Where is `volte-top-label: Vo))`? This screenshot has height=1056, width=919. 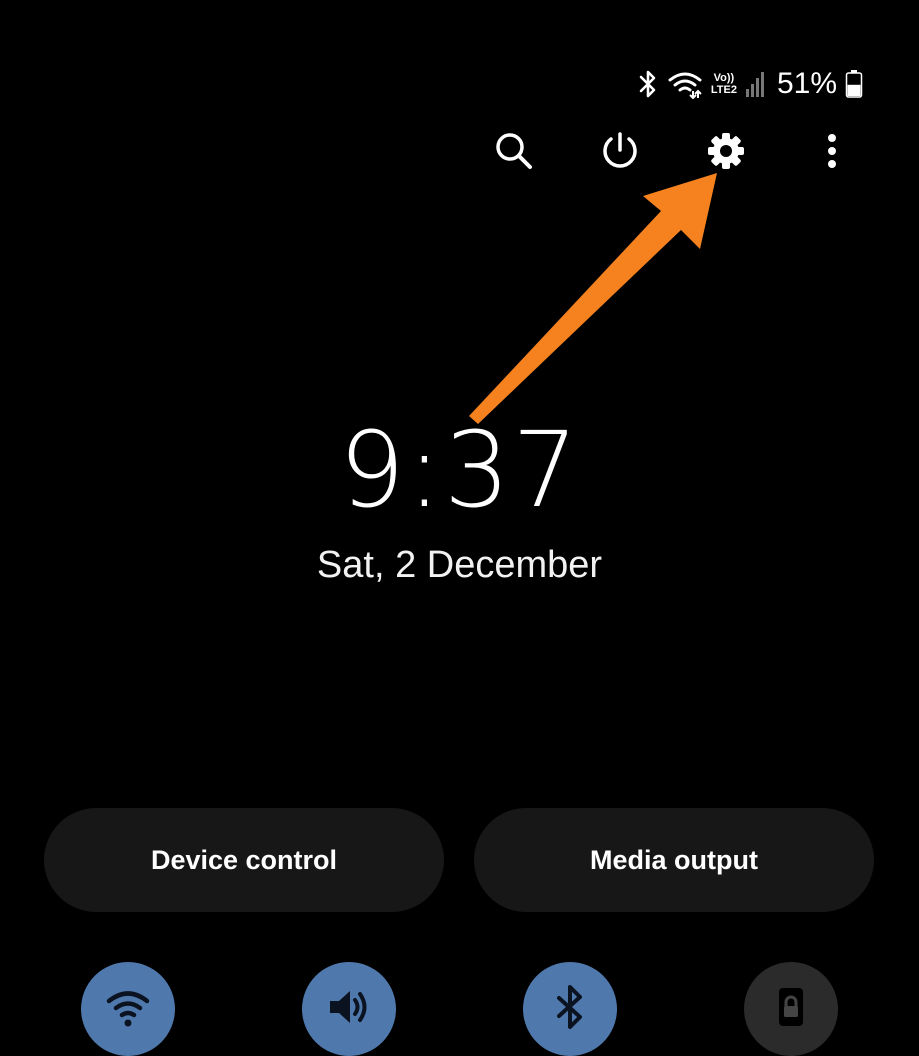 volte-top-label: Vo)) is located at coordinates (724, 78).